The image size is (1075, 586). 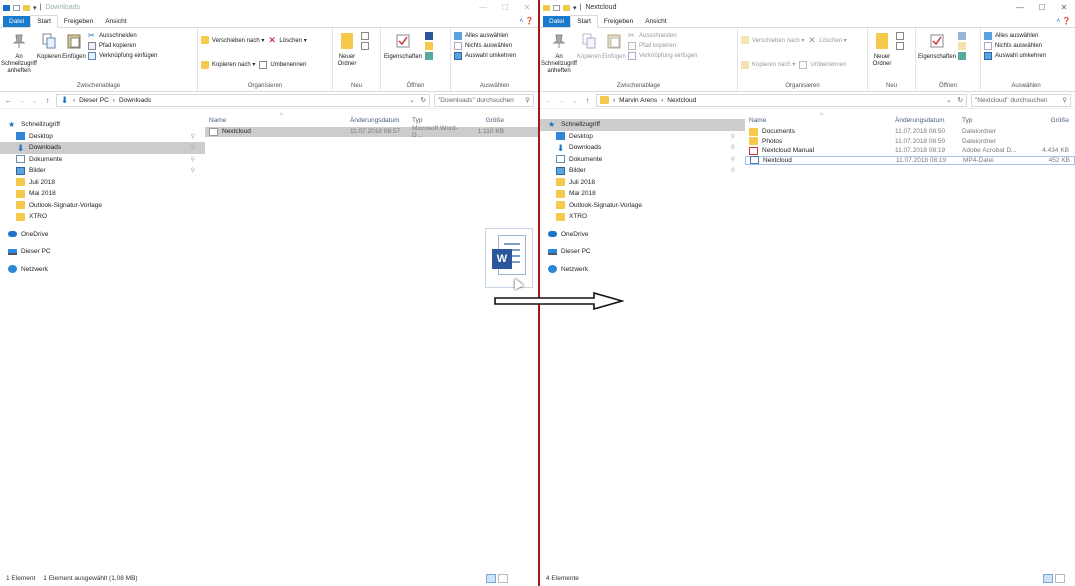 What do you see at coordinates (381, 120) in the screenshot?
I see `column-date: Änderungsdatum` at bounding box center [381, 120].